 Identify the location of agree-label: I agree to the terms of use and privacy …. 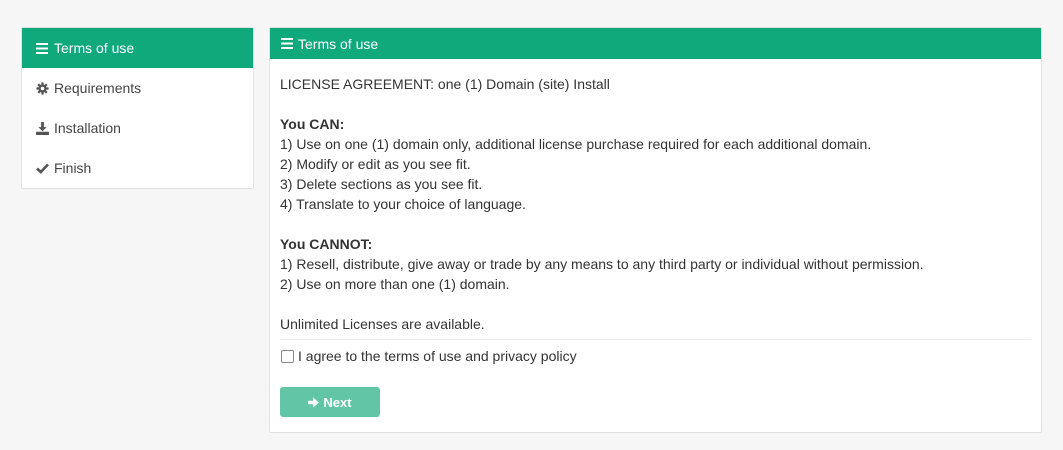
(437, 356).